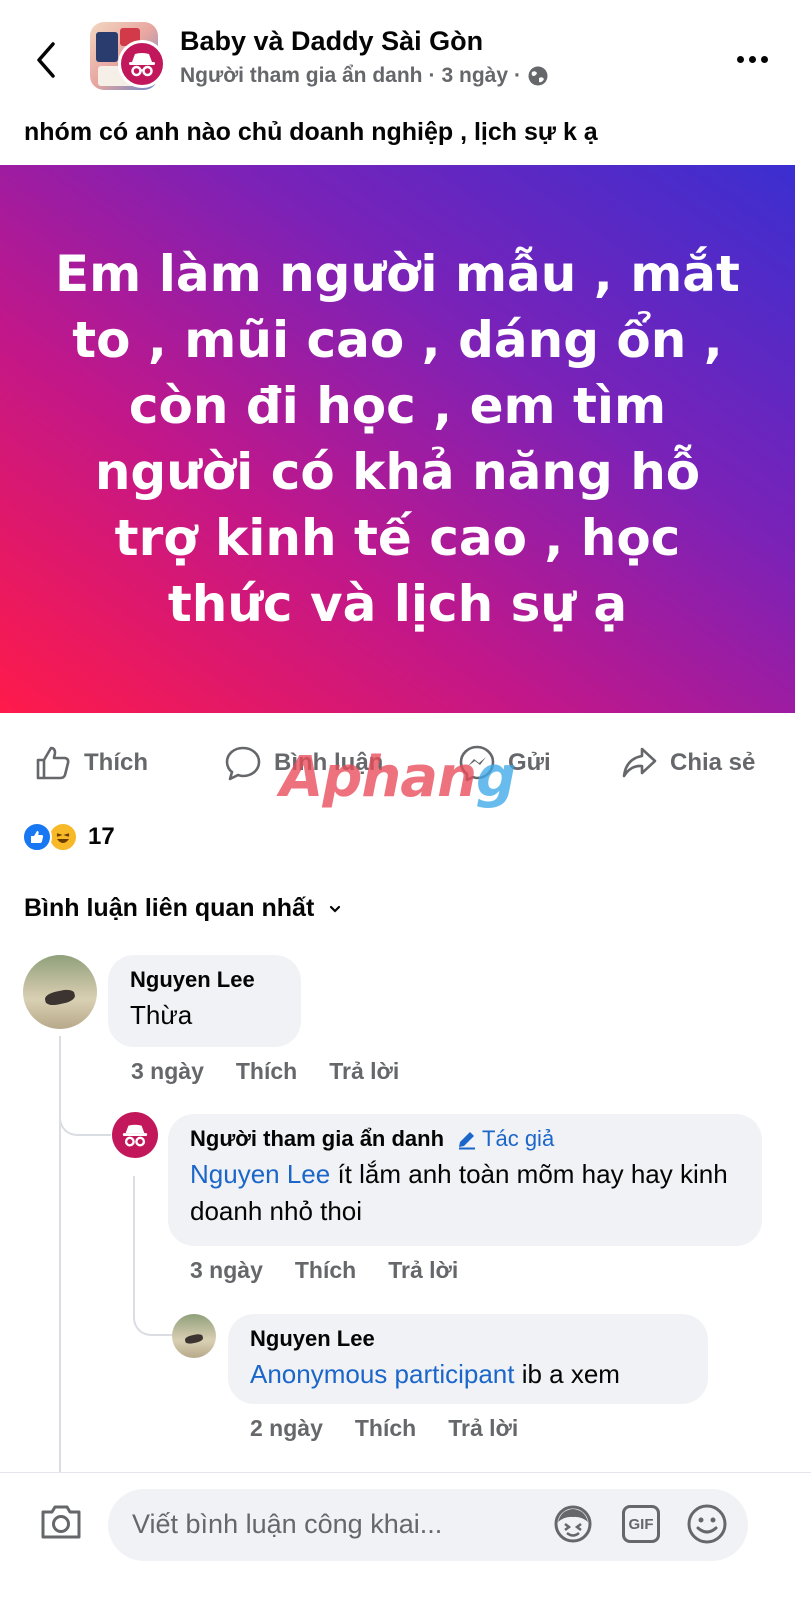  What do you see at coordinates (639, 762) in the screenshot?
I see `share-arrow-icon` at bounding box center [639, 762].